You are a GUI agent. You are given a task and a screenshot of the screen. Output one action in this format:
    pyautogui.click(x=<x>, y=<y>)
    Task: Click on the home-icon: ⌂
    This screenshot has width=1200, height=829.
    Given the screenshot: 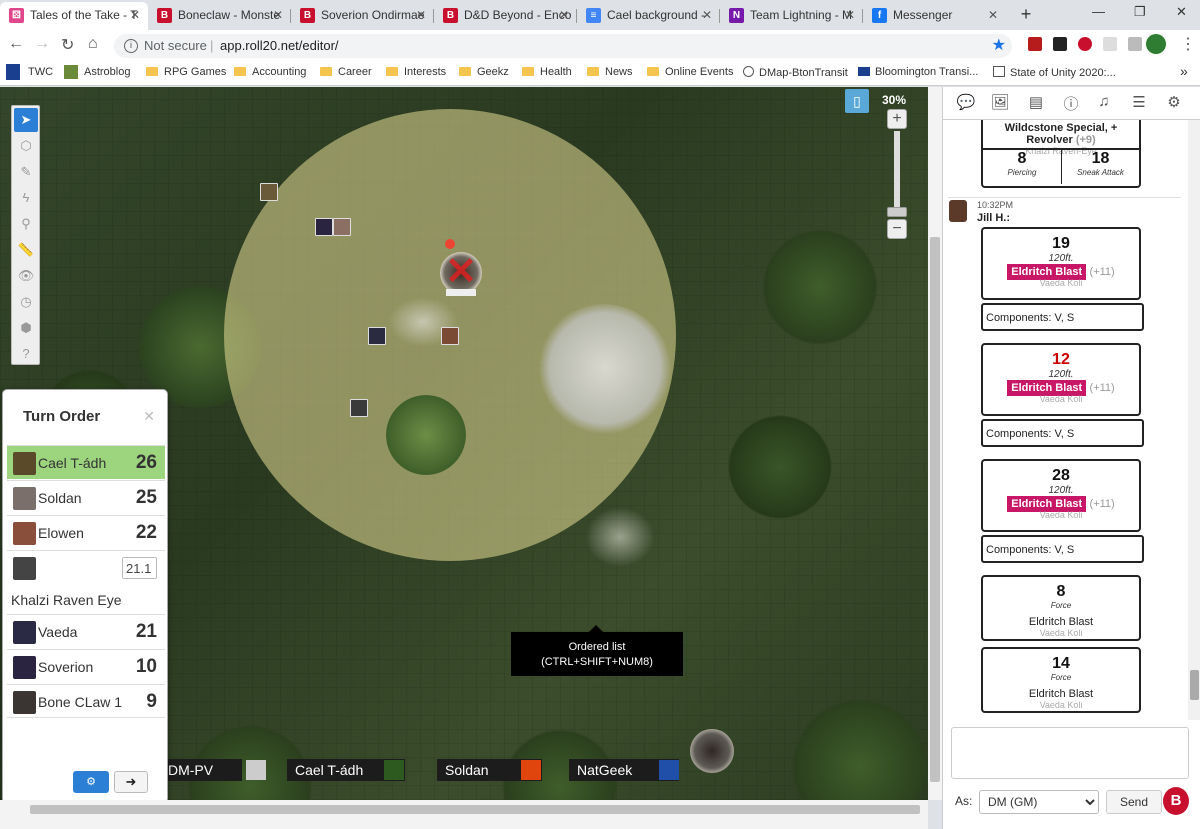 What is the action you would take?
    pyautogui.click(x=93, y=44)
    